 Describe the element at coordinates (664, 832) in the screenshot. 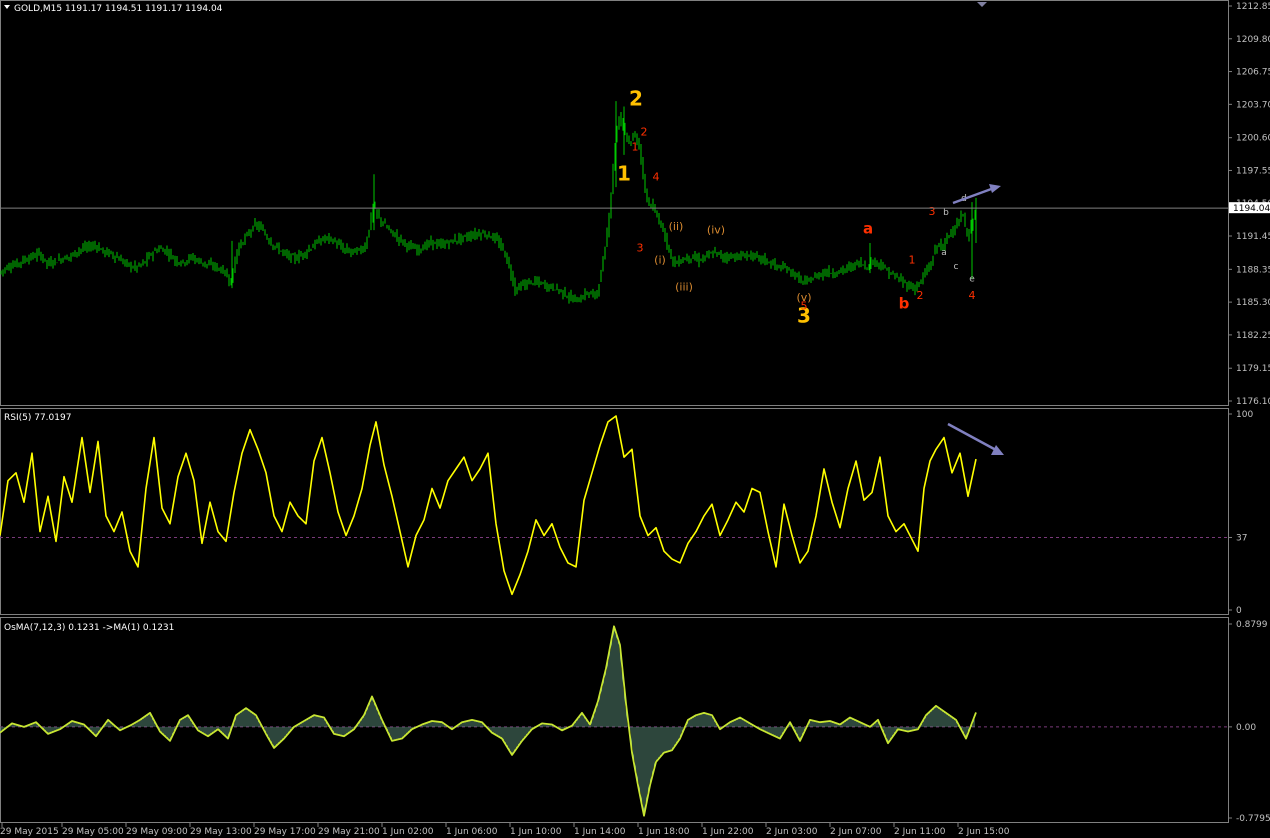

I see `time-tick-label: 1 Jun 18:00` at that location.